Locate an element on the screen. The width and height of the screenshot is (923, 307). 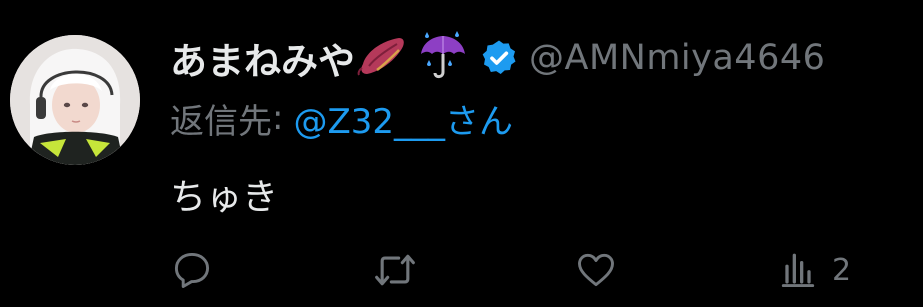
reply-context: 返信先 : @Z32___さん is located at coordinates (341, 118).